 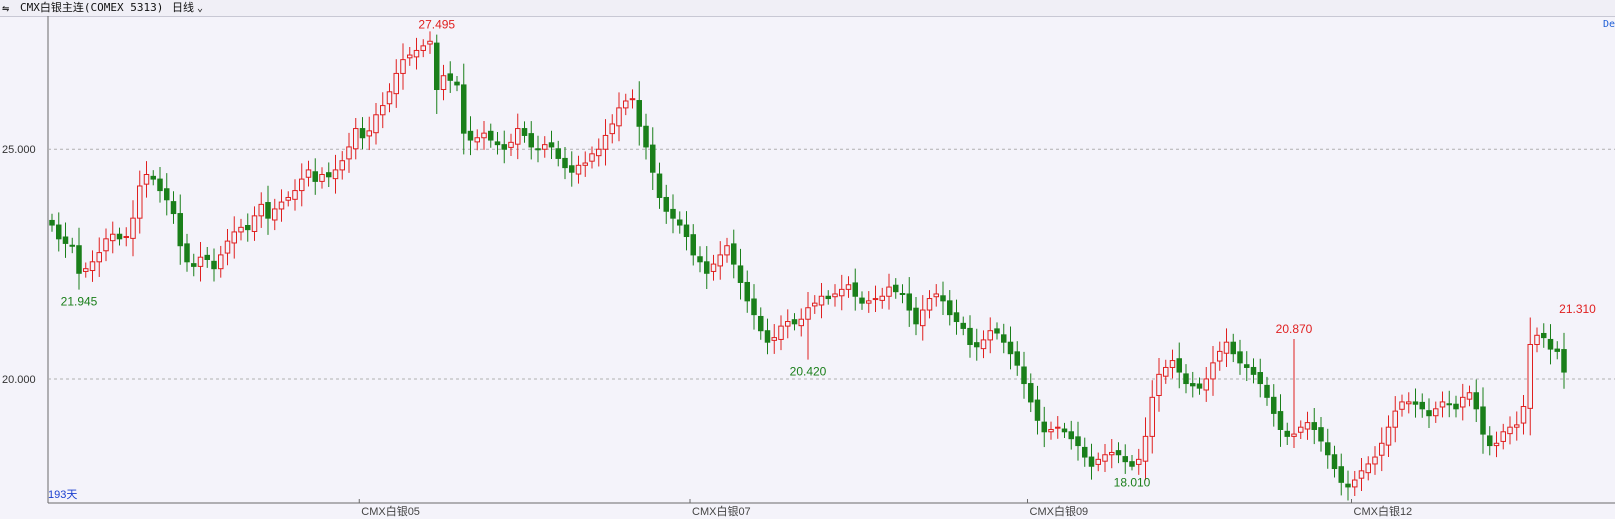 What do you see at coordinates (1294, 329) in the screenshot?
I see `high-label: 20.870` at bounding box center [1294, 329].